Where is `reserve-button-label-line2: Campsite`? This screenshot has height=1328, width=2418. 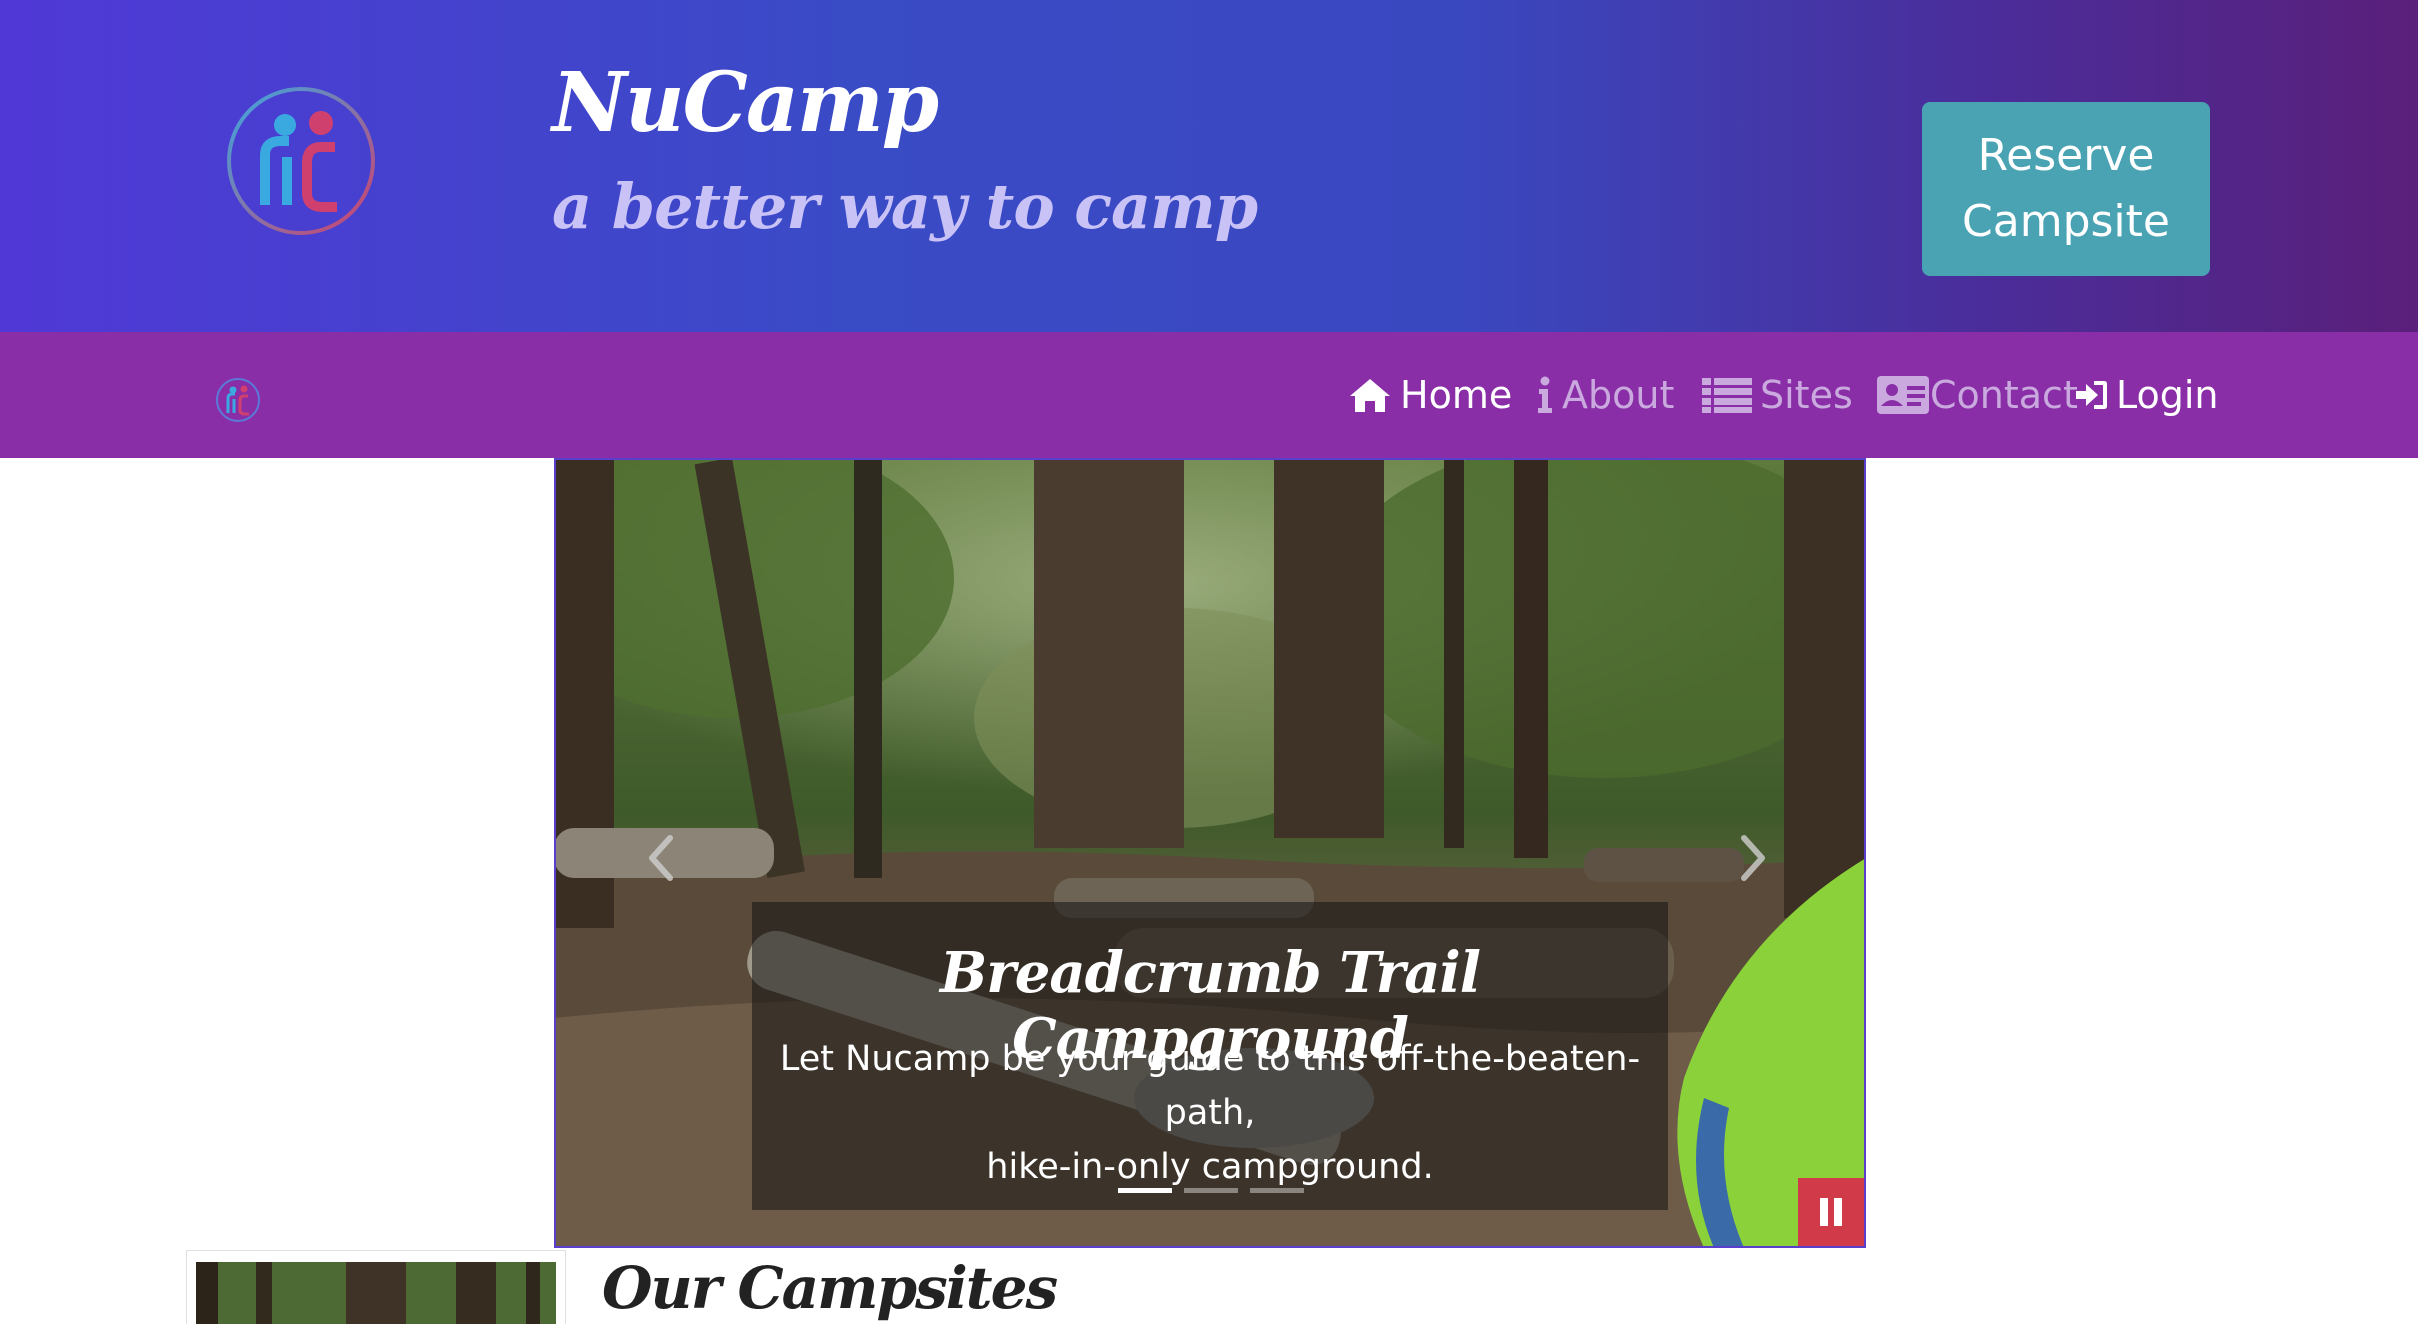
reserve-button-label-line2: Campsite is located at coordinates (2066, 221).